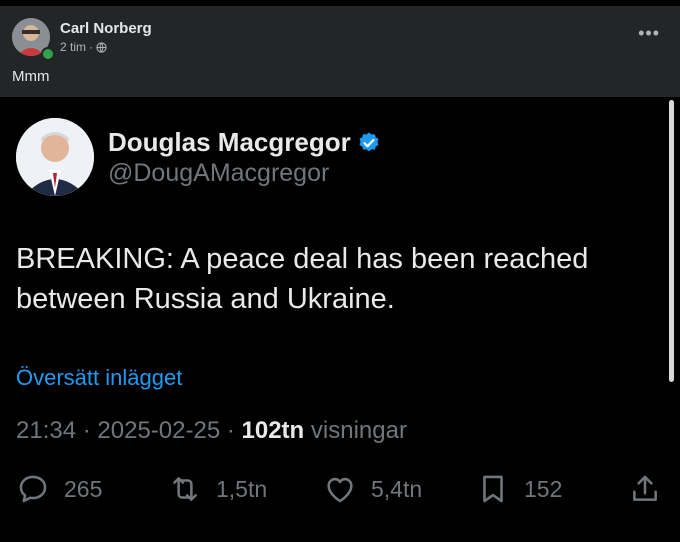  Describe the element at coordinates (46, 430) in the screenshot. I see `tweet-time: 21:34` at that location.